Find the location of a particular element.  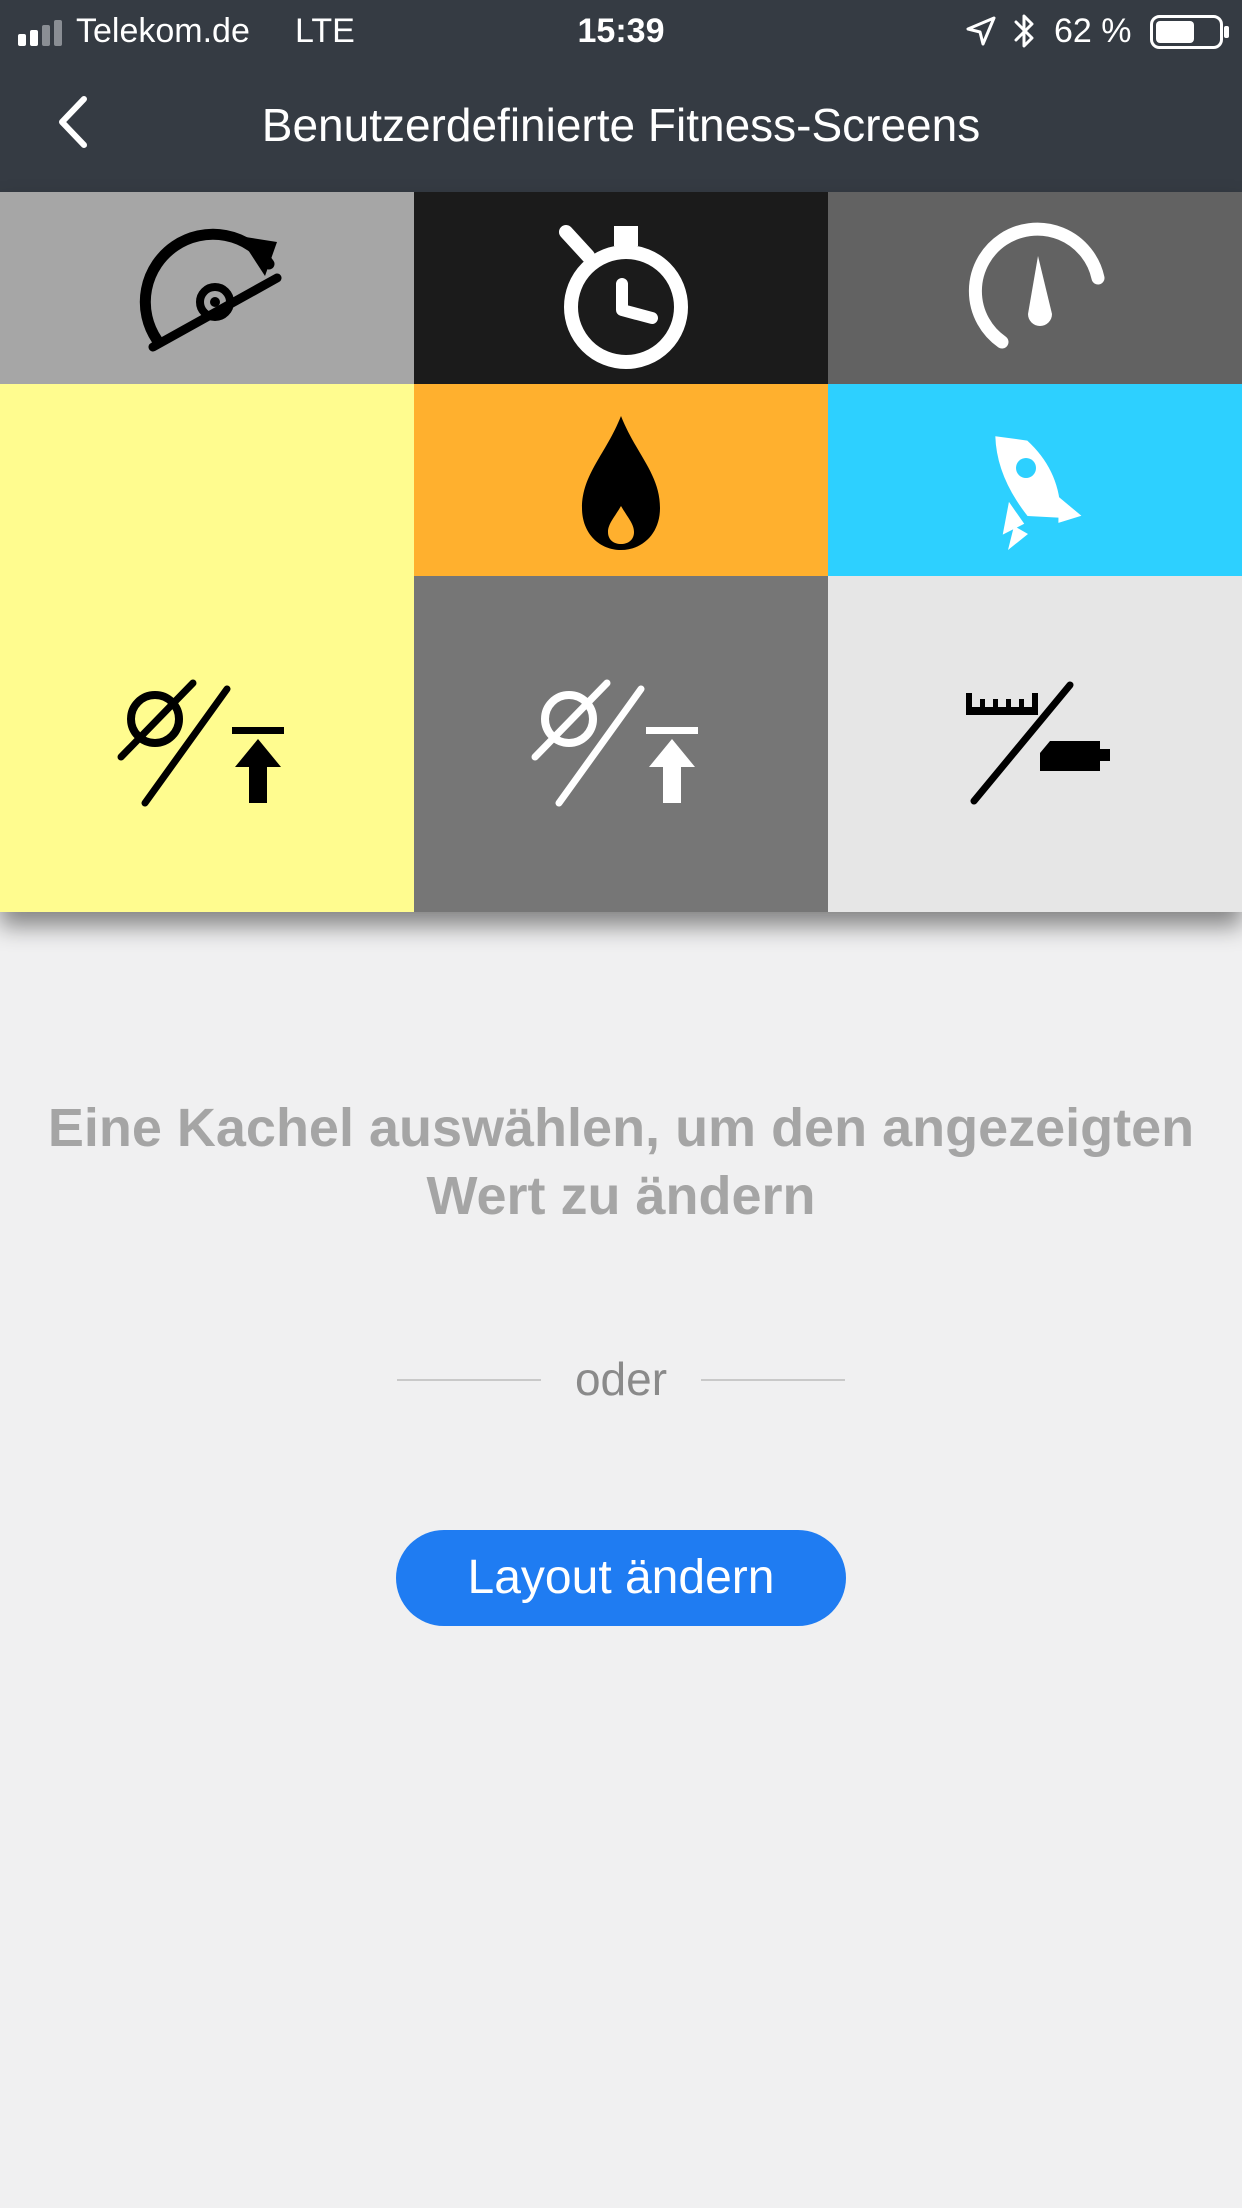

tile-distance-battery is located at coordinates (1035, 744).